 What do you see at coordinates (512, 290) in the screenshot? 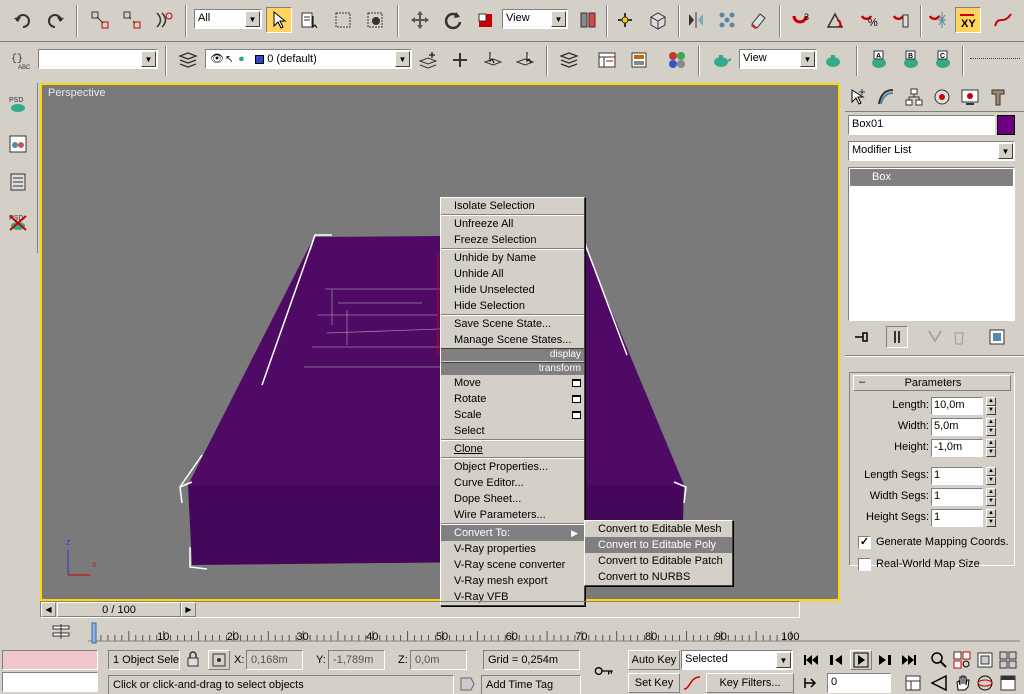
I see `menu-item: Hide Unselected` at bounding box center [512, 290].